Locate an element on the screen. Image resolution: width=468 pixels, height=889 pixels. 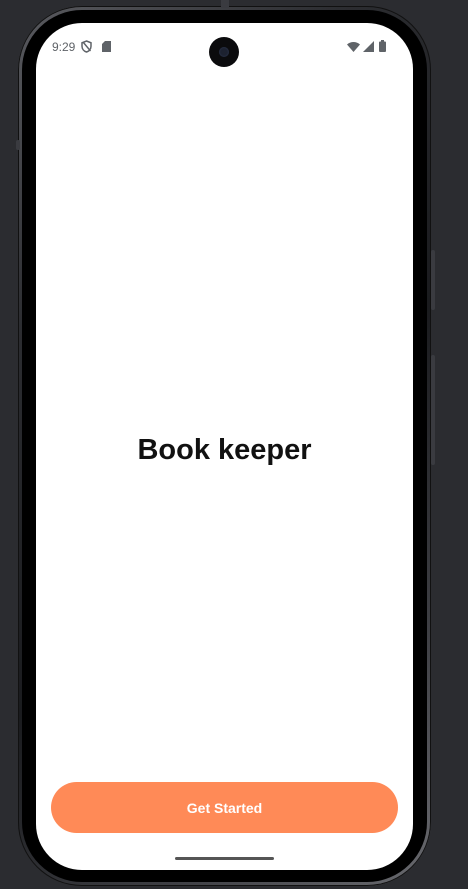
wifi-icon is located at coordinates (353, 47).